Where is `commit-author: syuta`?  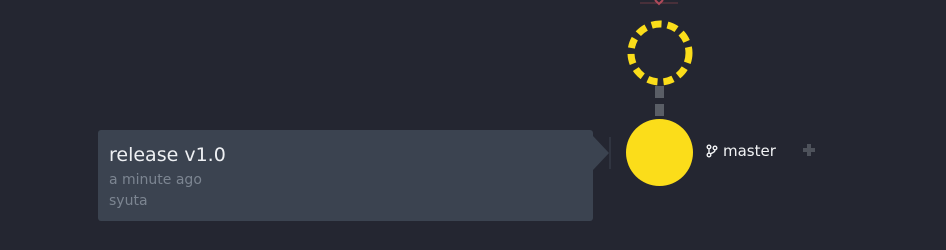 commit-author: syuta is located at coordinates (128, 201).